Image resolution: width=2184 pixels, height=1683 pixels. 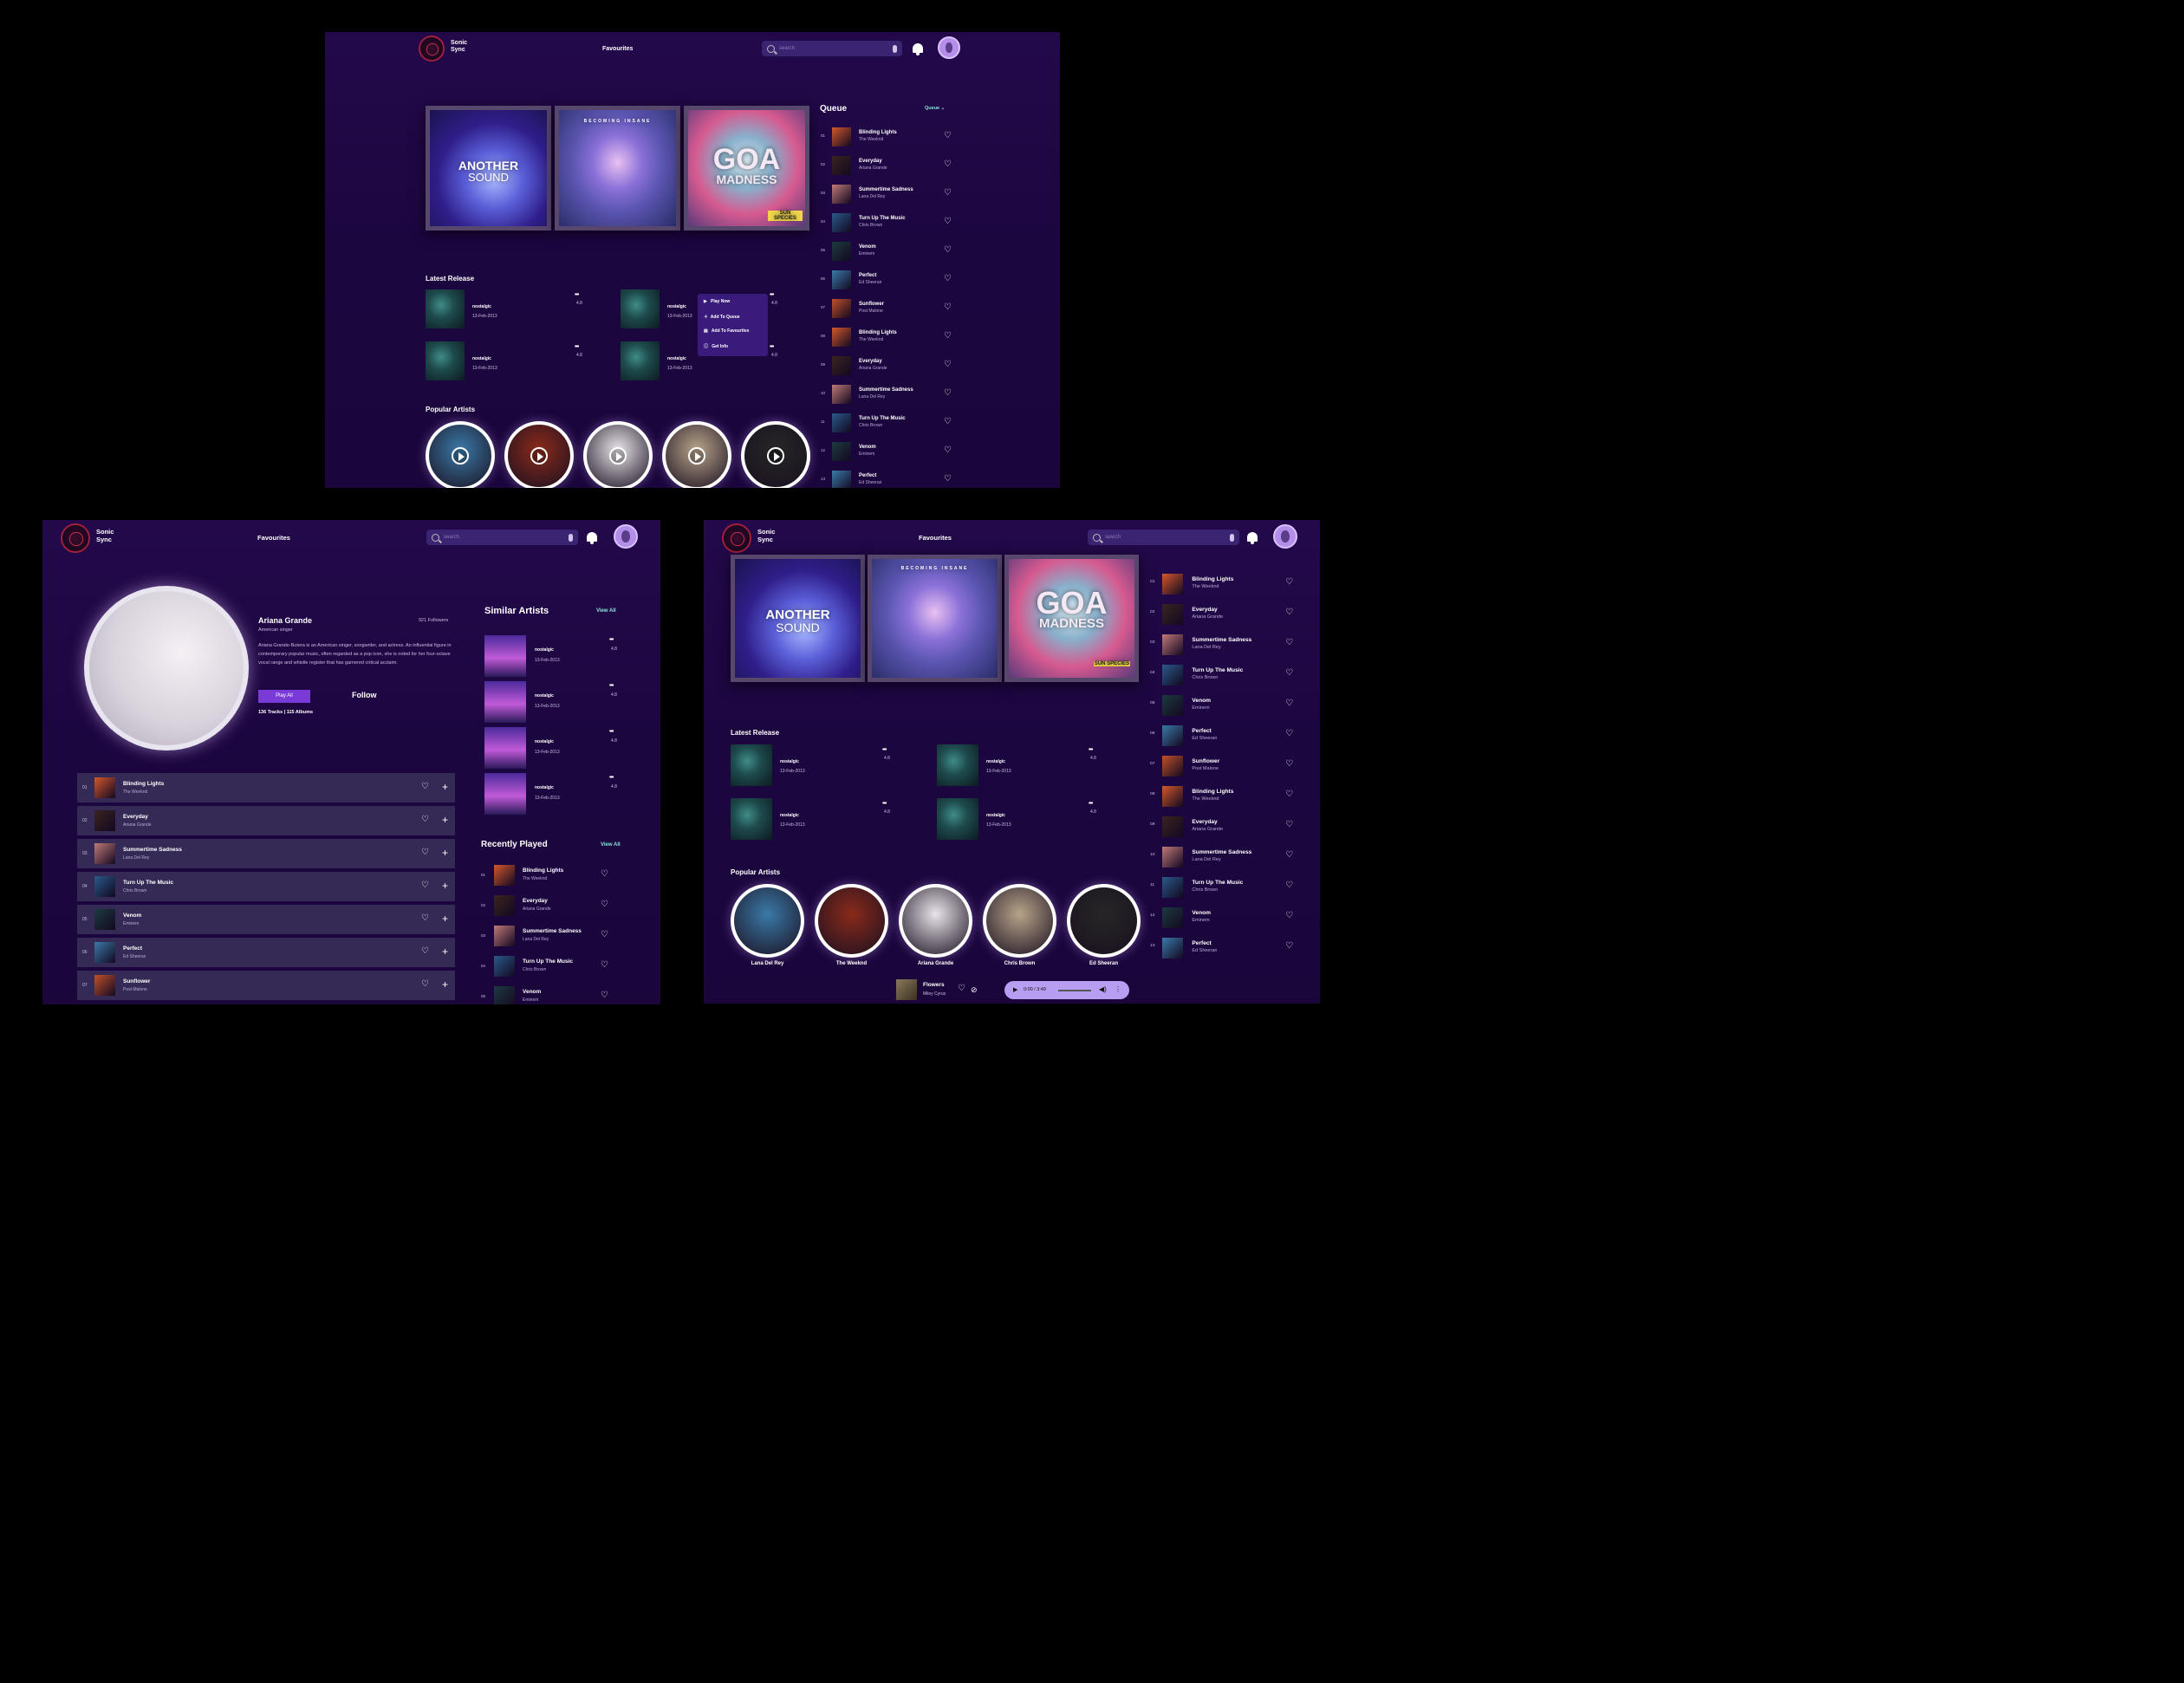 I want to click on menu-get-info: ⓘ Get Info, so click(x=716, y=346).